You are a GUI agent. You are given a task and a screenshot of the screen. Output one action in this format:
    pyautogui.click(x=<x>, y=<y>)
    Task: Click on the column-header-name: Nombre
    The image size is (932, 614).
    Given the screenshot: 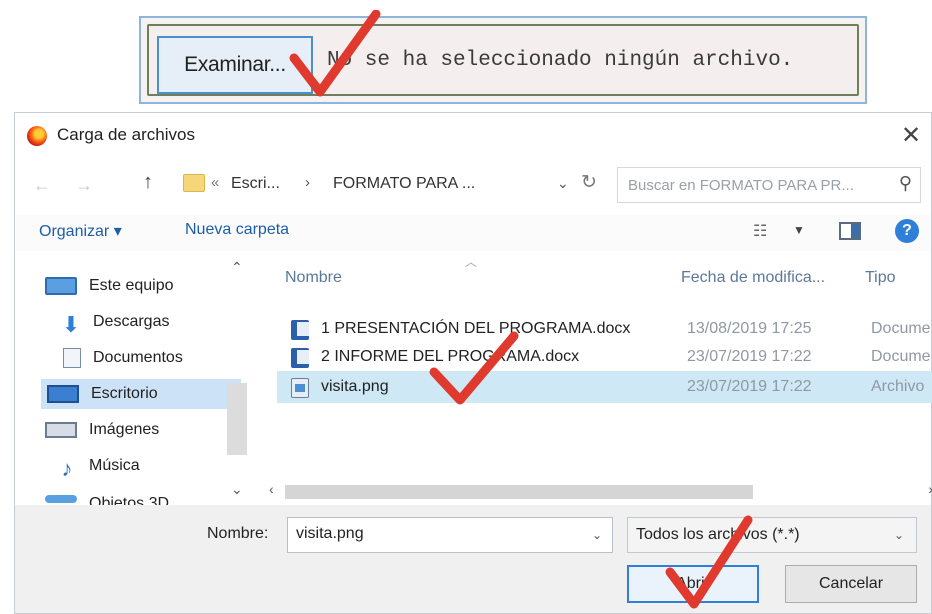 What is the action you would take?
    pyautogui.click(x=313, y=278)
    